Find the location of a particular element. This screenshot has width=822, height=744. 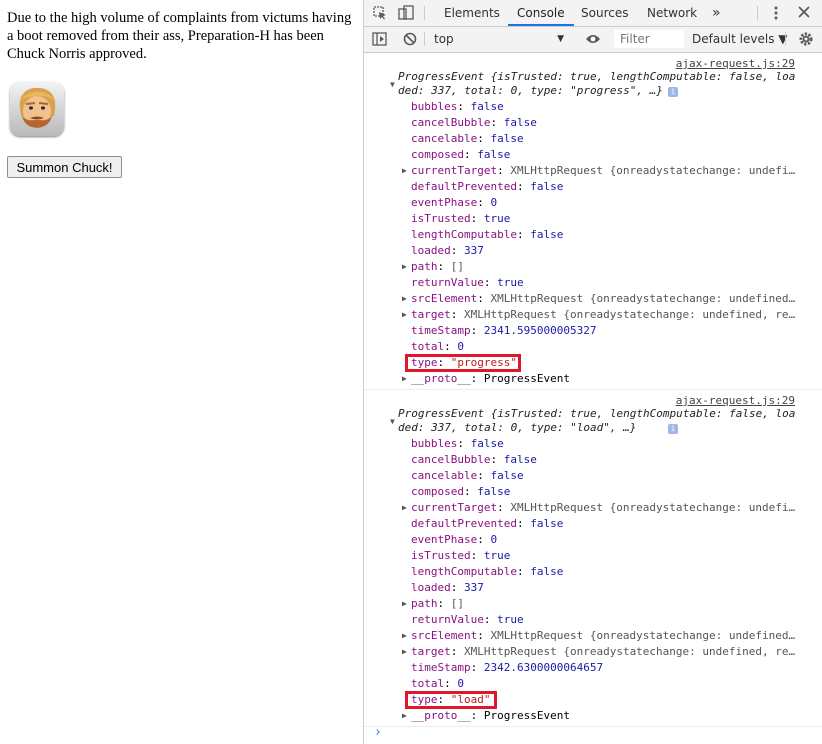

context-selector: top ▼ is located at coordinates (499, 39).